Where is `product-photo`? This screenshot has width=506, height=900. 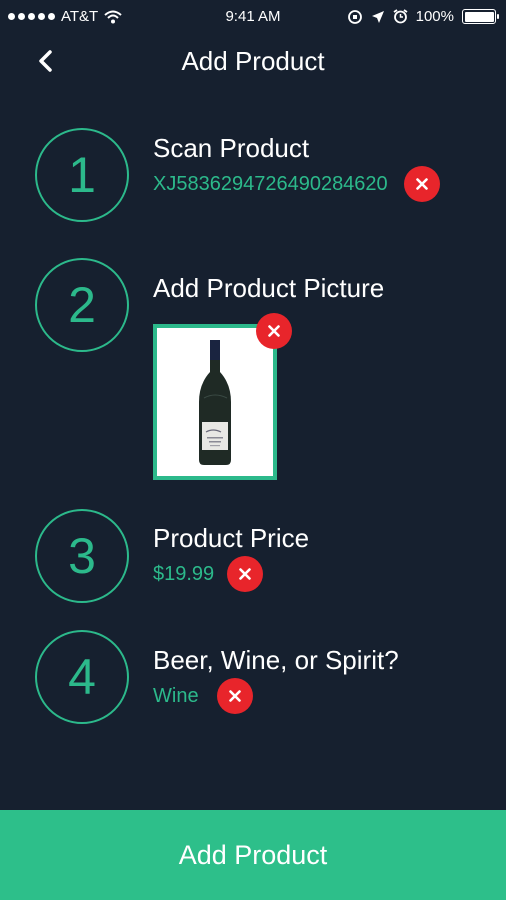 product-photo is located at coordinates (215, 402).